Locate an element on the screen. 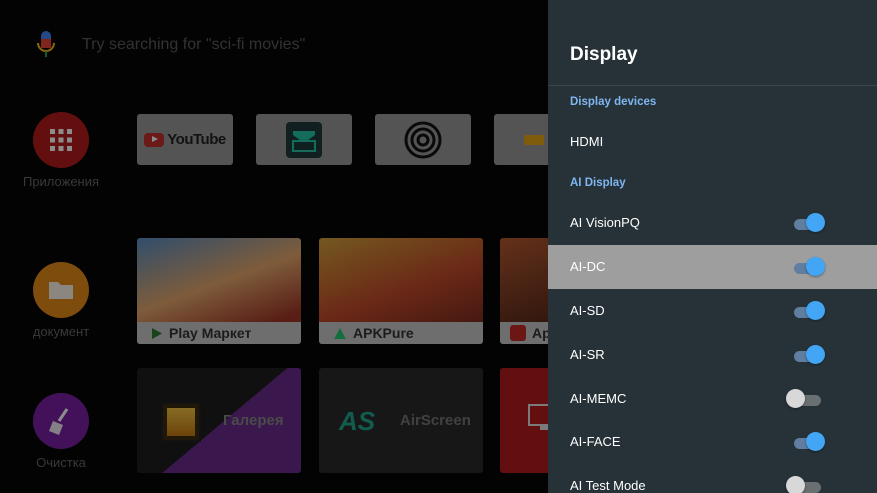 Image resolution: width=877 pixels, height=493 pixels. play-store-icon is located at coordinates (157, 333).